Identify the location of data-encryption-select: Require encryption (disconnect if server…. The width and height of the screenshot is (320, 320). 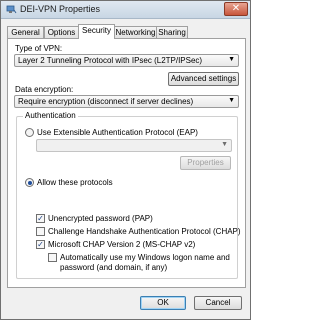
(126, 101).